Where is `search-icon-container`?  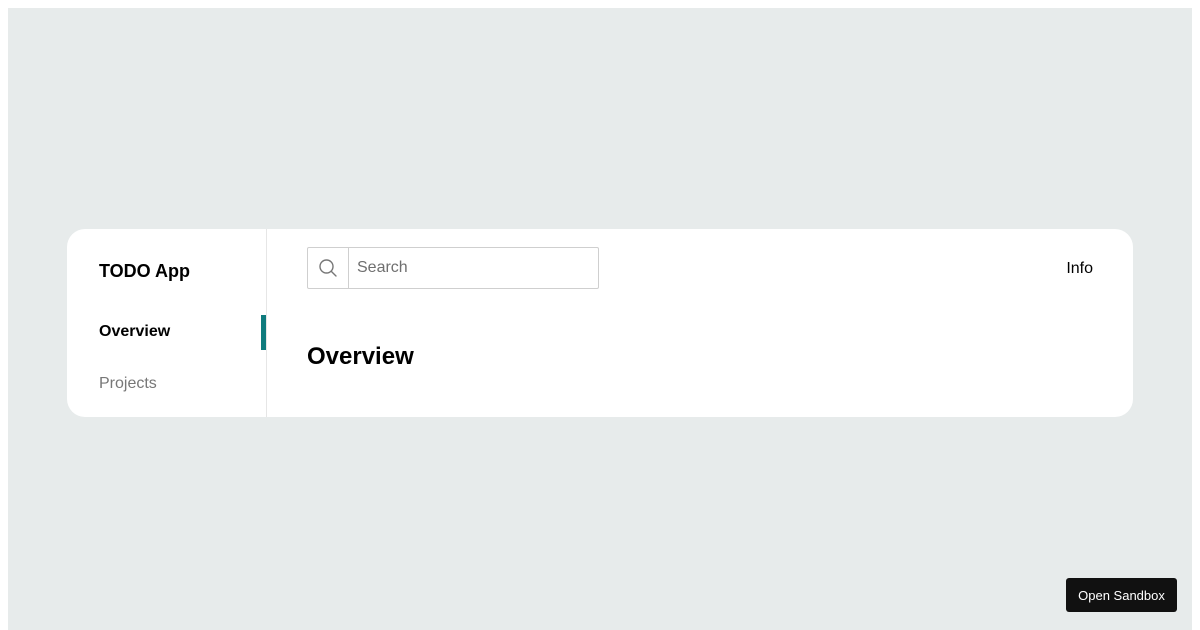
search-icon-container is located at coordinates (328, 268).